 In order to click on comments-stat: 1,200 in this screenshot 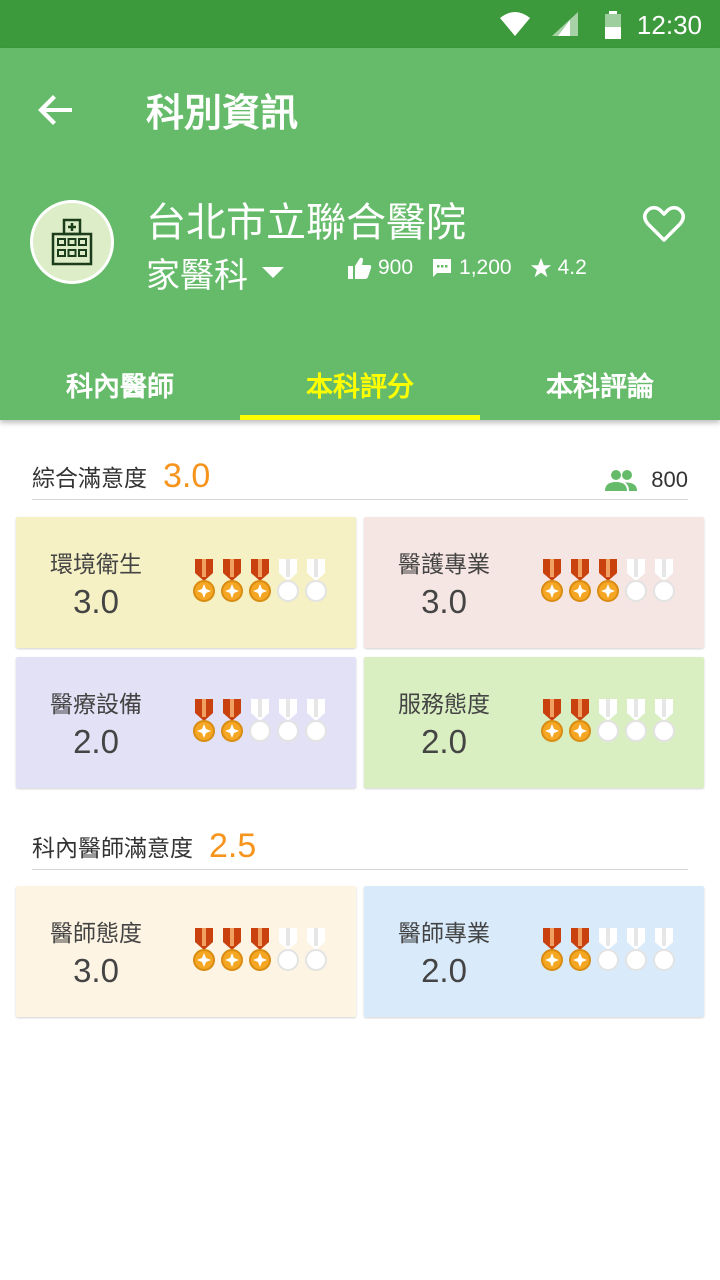, I will do `click(471, 268)`.